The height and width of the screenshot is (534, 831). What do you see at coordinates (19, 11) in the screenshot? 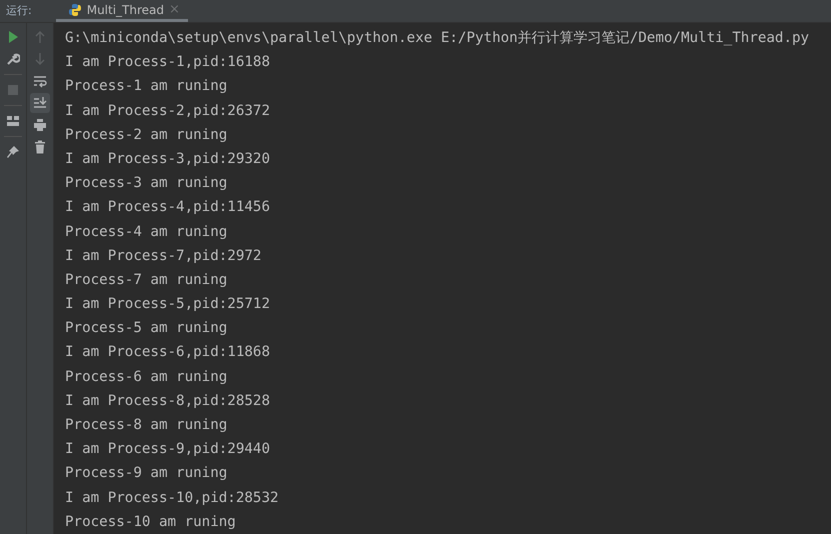
I see `run-label: 运行:` at bounding box center [19, 11].